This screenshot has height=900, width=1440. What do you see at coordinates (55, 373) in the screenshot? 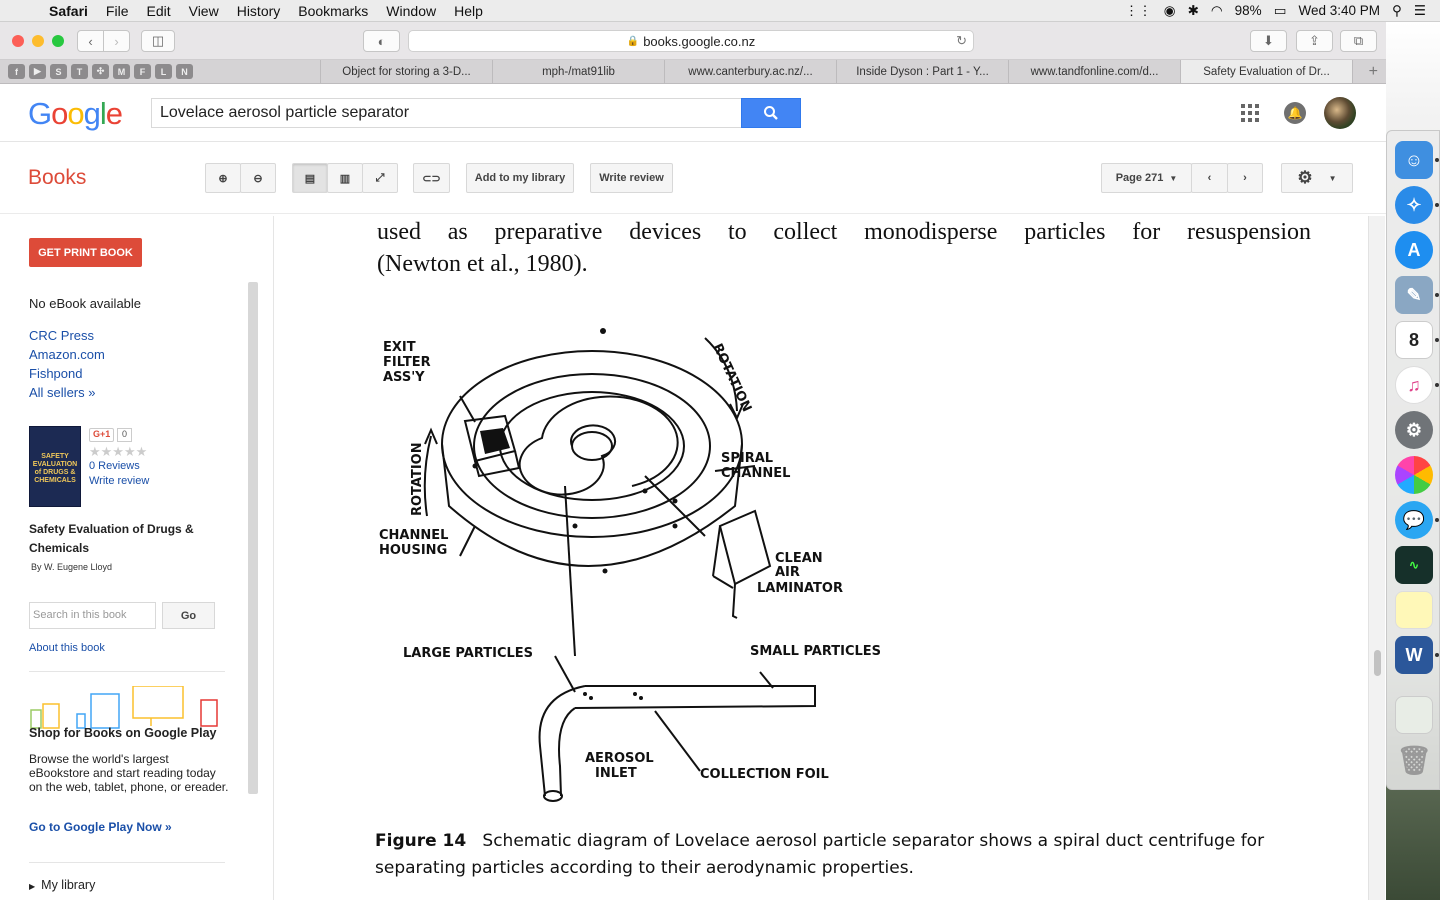
I see `seller-link: Fishpond` at bounding box center [55, 373].